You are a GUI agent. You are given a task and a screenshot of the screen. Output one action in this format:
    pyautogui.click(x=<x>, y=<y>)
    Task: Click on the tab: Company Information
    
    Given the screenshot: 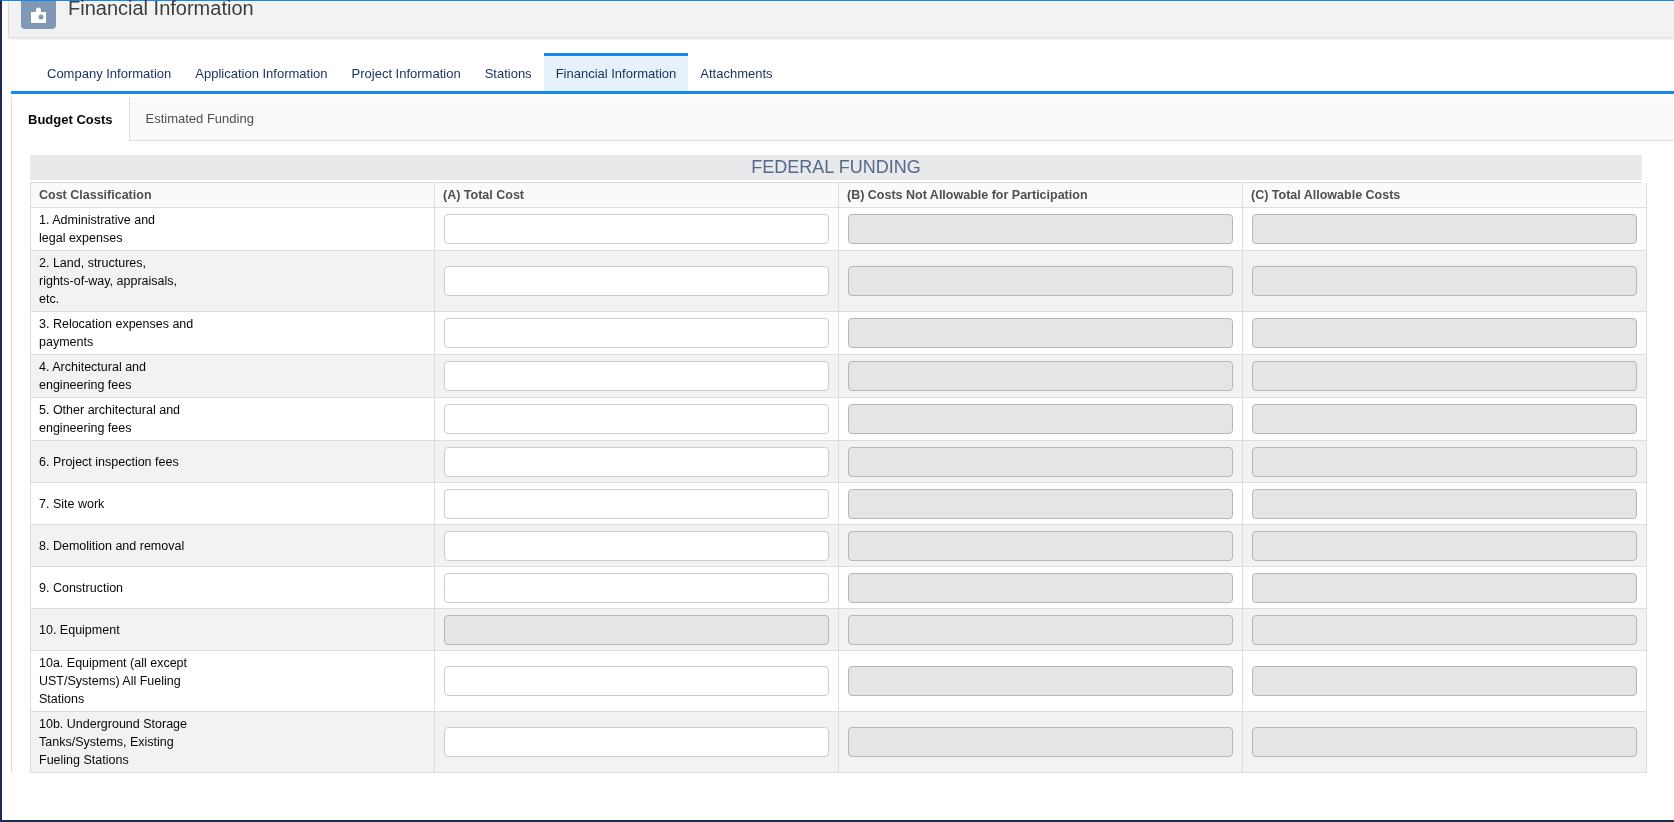 What is the action you would take?
    pyautogui.click(x=109, y=72)
    